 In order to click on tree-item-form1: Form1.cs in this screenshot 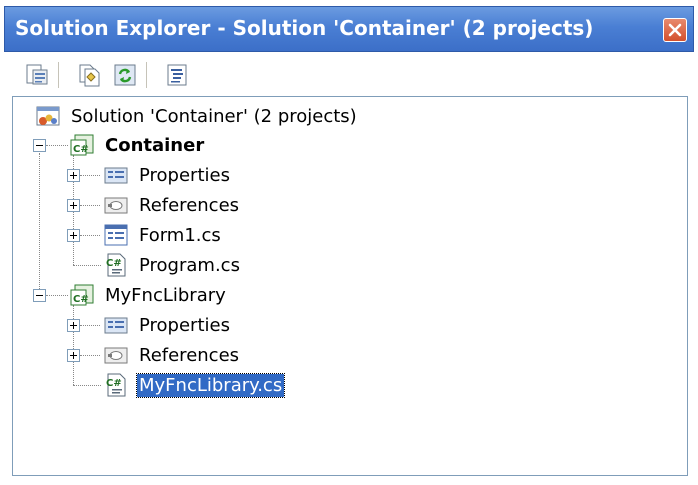, I will do `click(163, 235)`.